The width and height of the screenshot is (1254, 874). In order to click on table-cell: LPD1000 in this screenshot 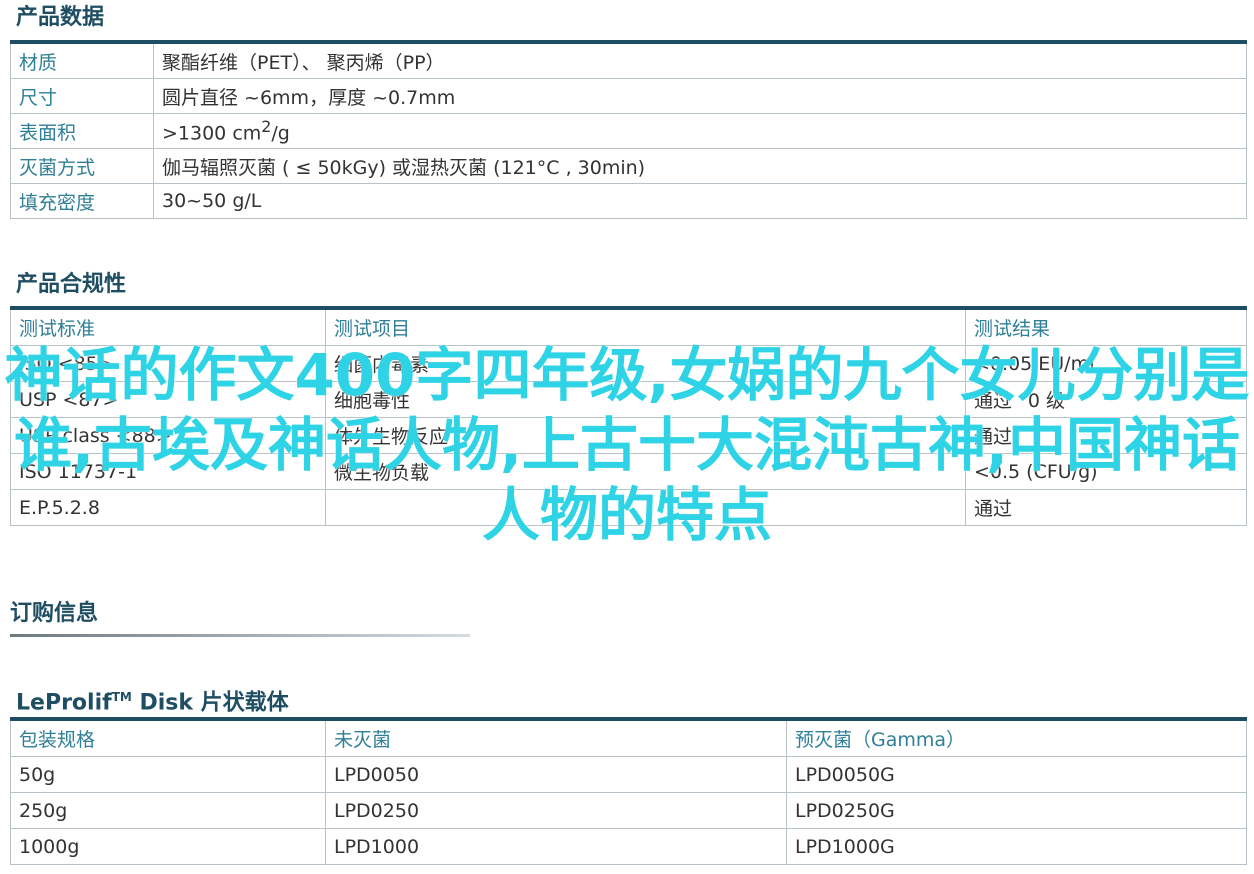, I will do `click(556, 846)`.